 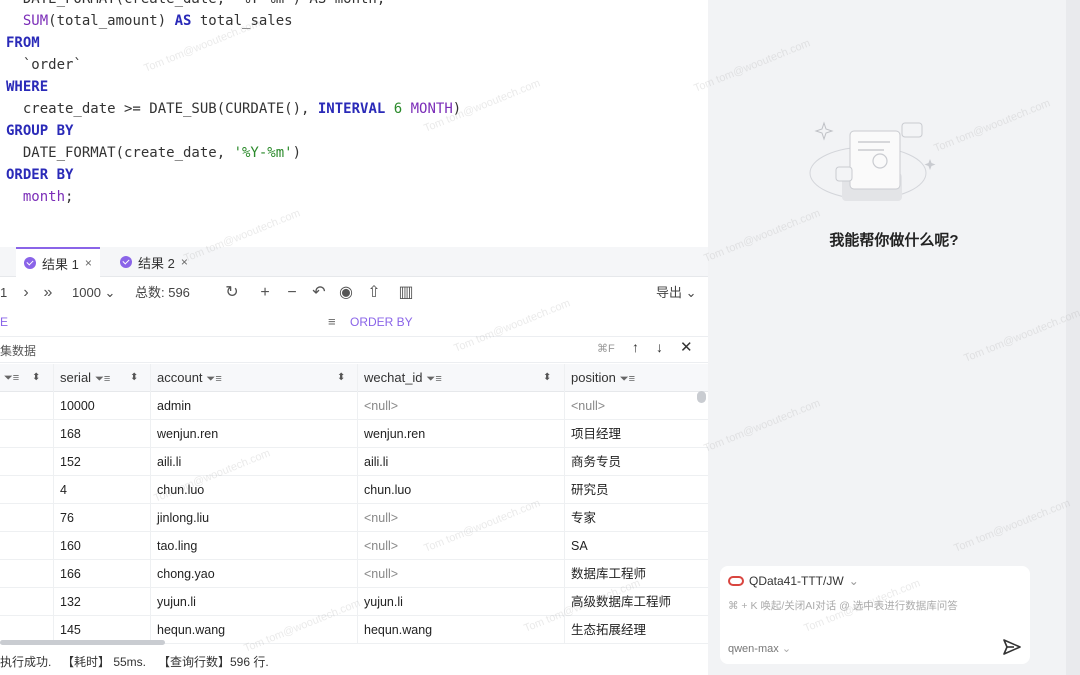 I want to click on datasource-selector: QData41-TTT/JW ⌄, so click(x=793, y=581).